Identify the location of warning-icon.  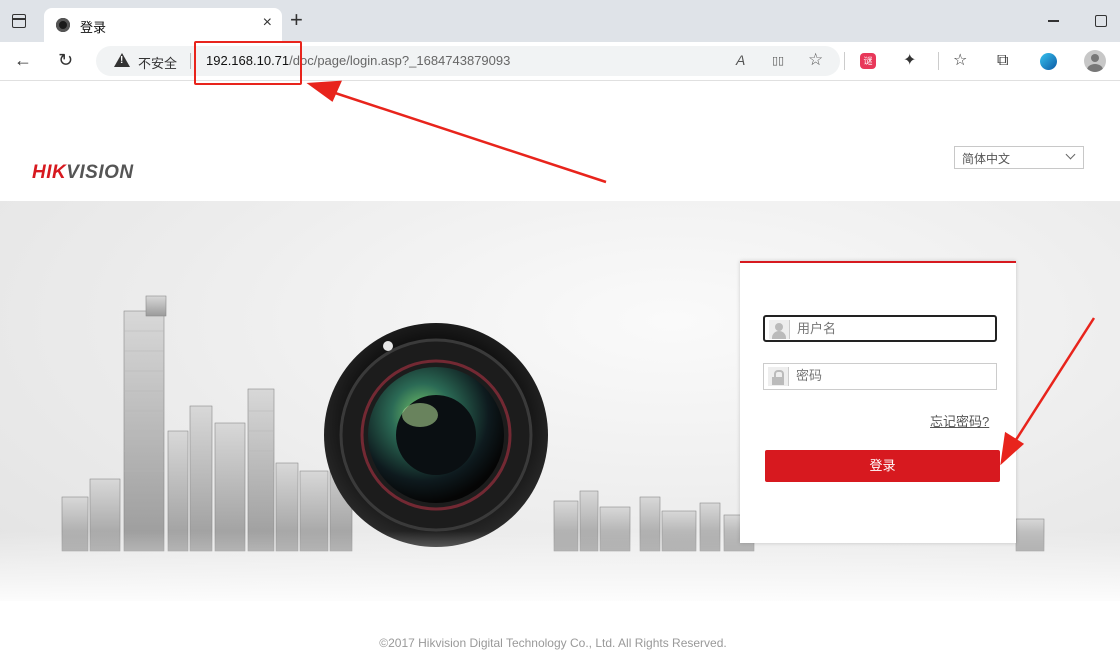
(122, 60).